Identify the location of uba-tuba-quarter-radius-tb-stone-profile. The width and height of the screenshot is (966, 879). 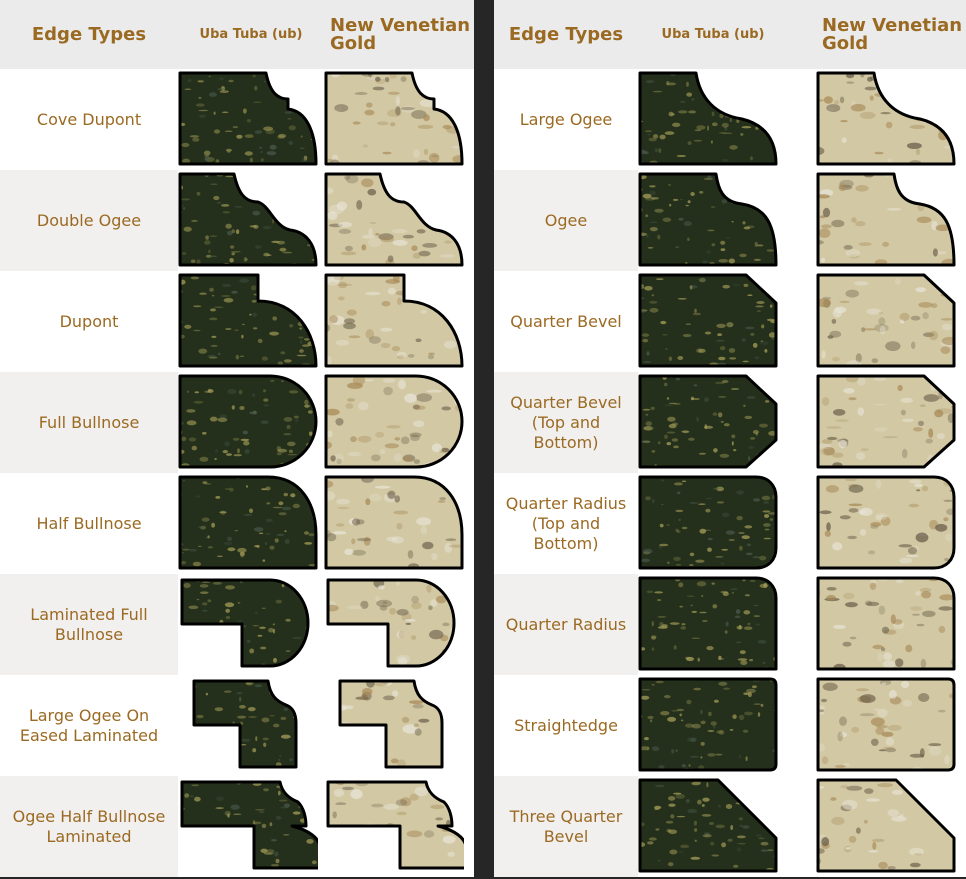
(708, 522).